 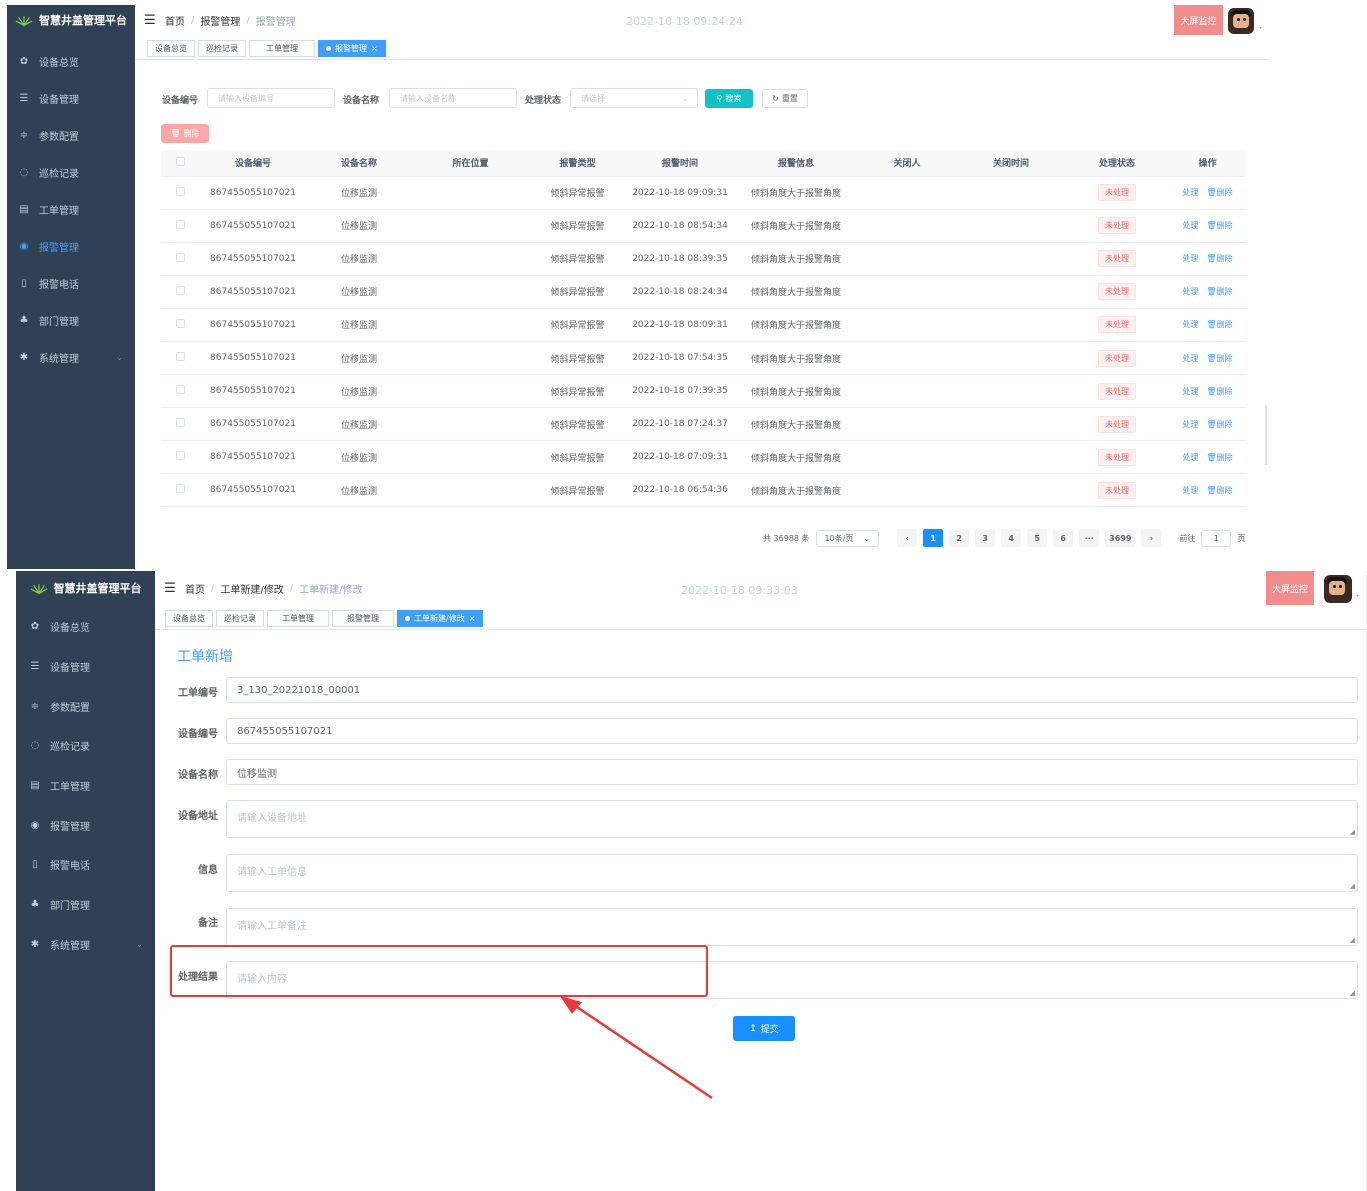 I want to click on breadcrumb-parent: 报警管理, so click(x=220, y=20).